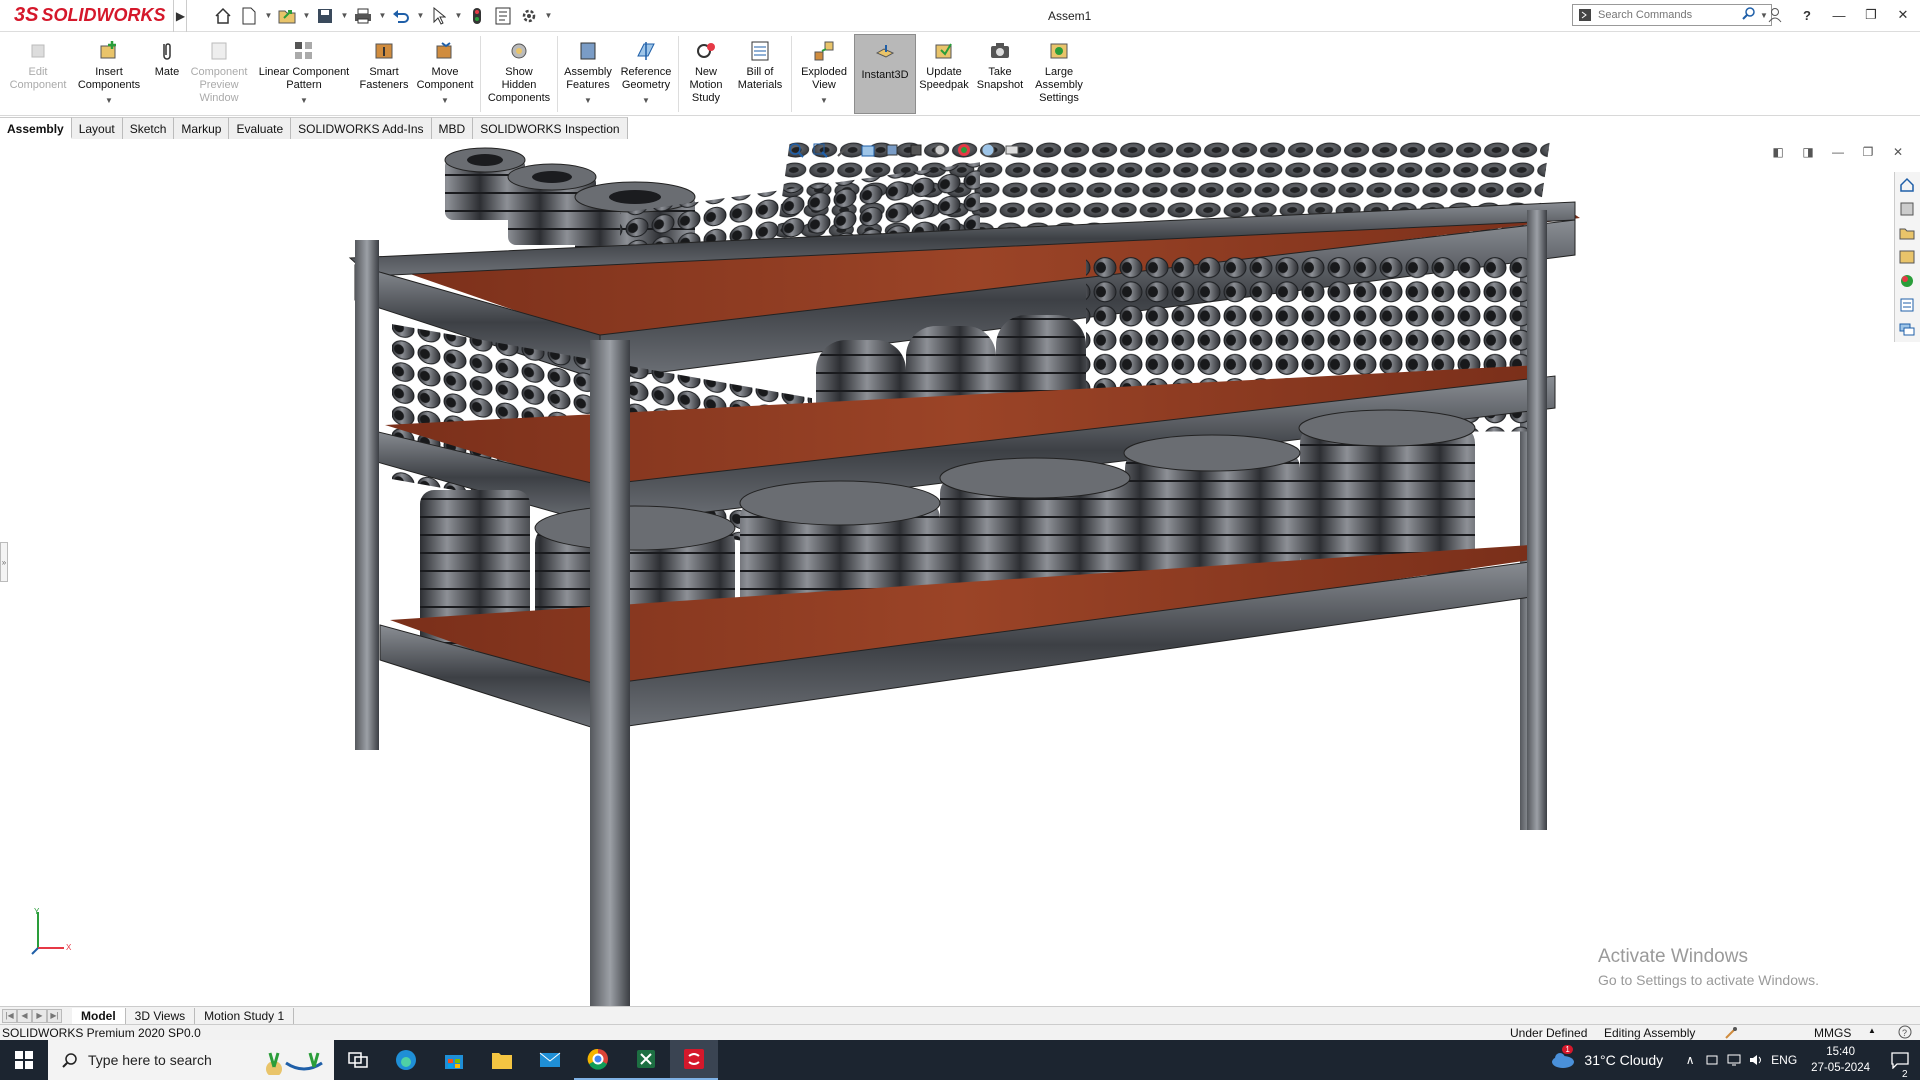 The height and width of the screenshot is (1080, 1920). What do you see at coordinates (988, 150) in the screenshot?
I see `apply-scene-icon` at bounding box center [988, 150].